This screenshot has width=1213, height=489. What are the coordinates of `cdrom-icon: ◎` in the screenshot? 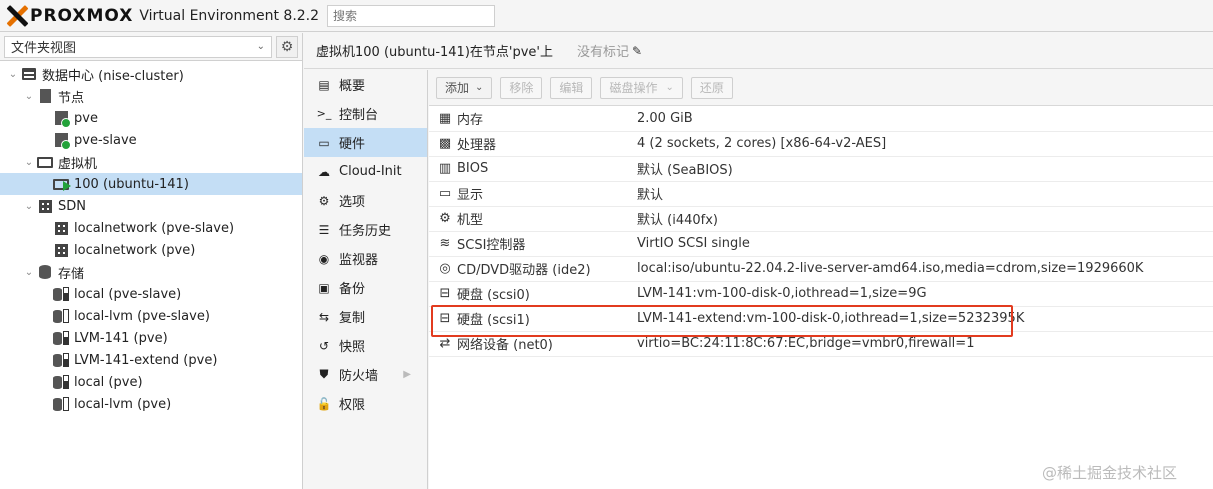 It's located at (445, 268).